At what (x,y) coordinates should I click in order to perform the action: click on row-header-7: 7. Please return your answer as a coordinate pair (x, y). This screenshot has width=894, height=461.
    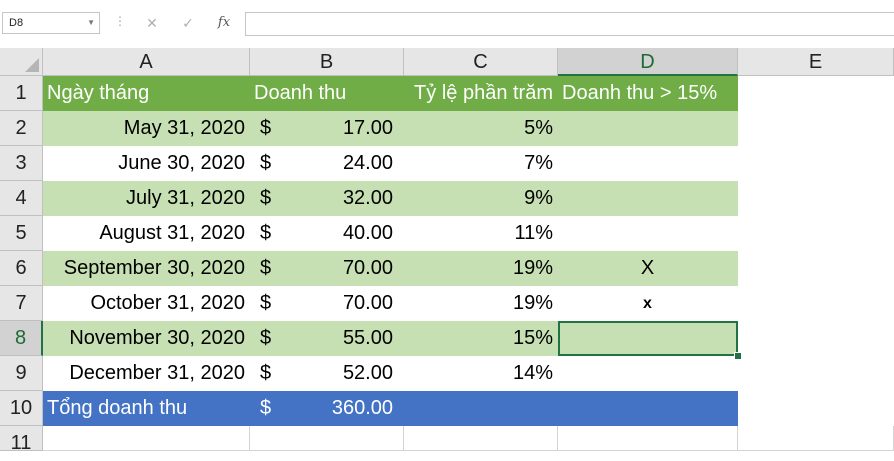
    Looking at the image, I should click on (21, 303).